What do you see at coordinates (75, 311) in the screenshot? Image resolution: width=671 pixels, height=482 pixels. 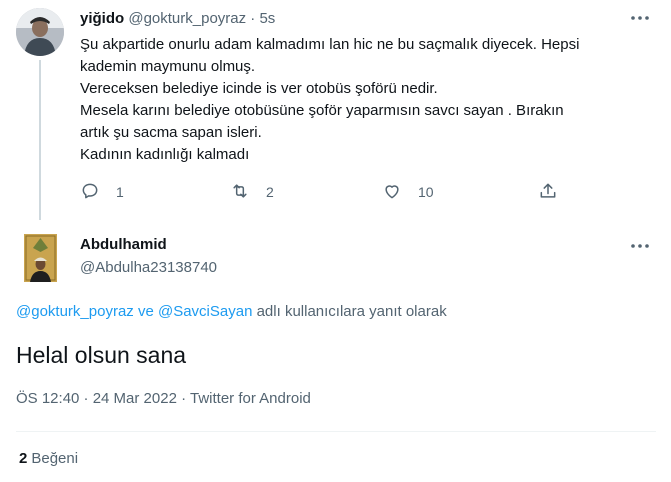 I see `mention-link: @gokturk_poyraz` at bounding box center [75, 311].